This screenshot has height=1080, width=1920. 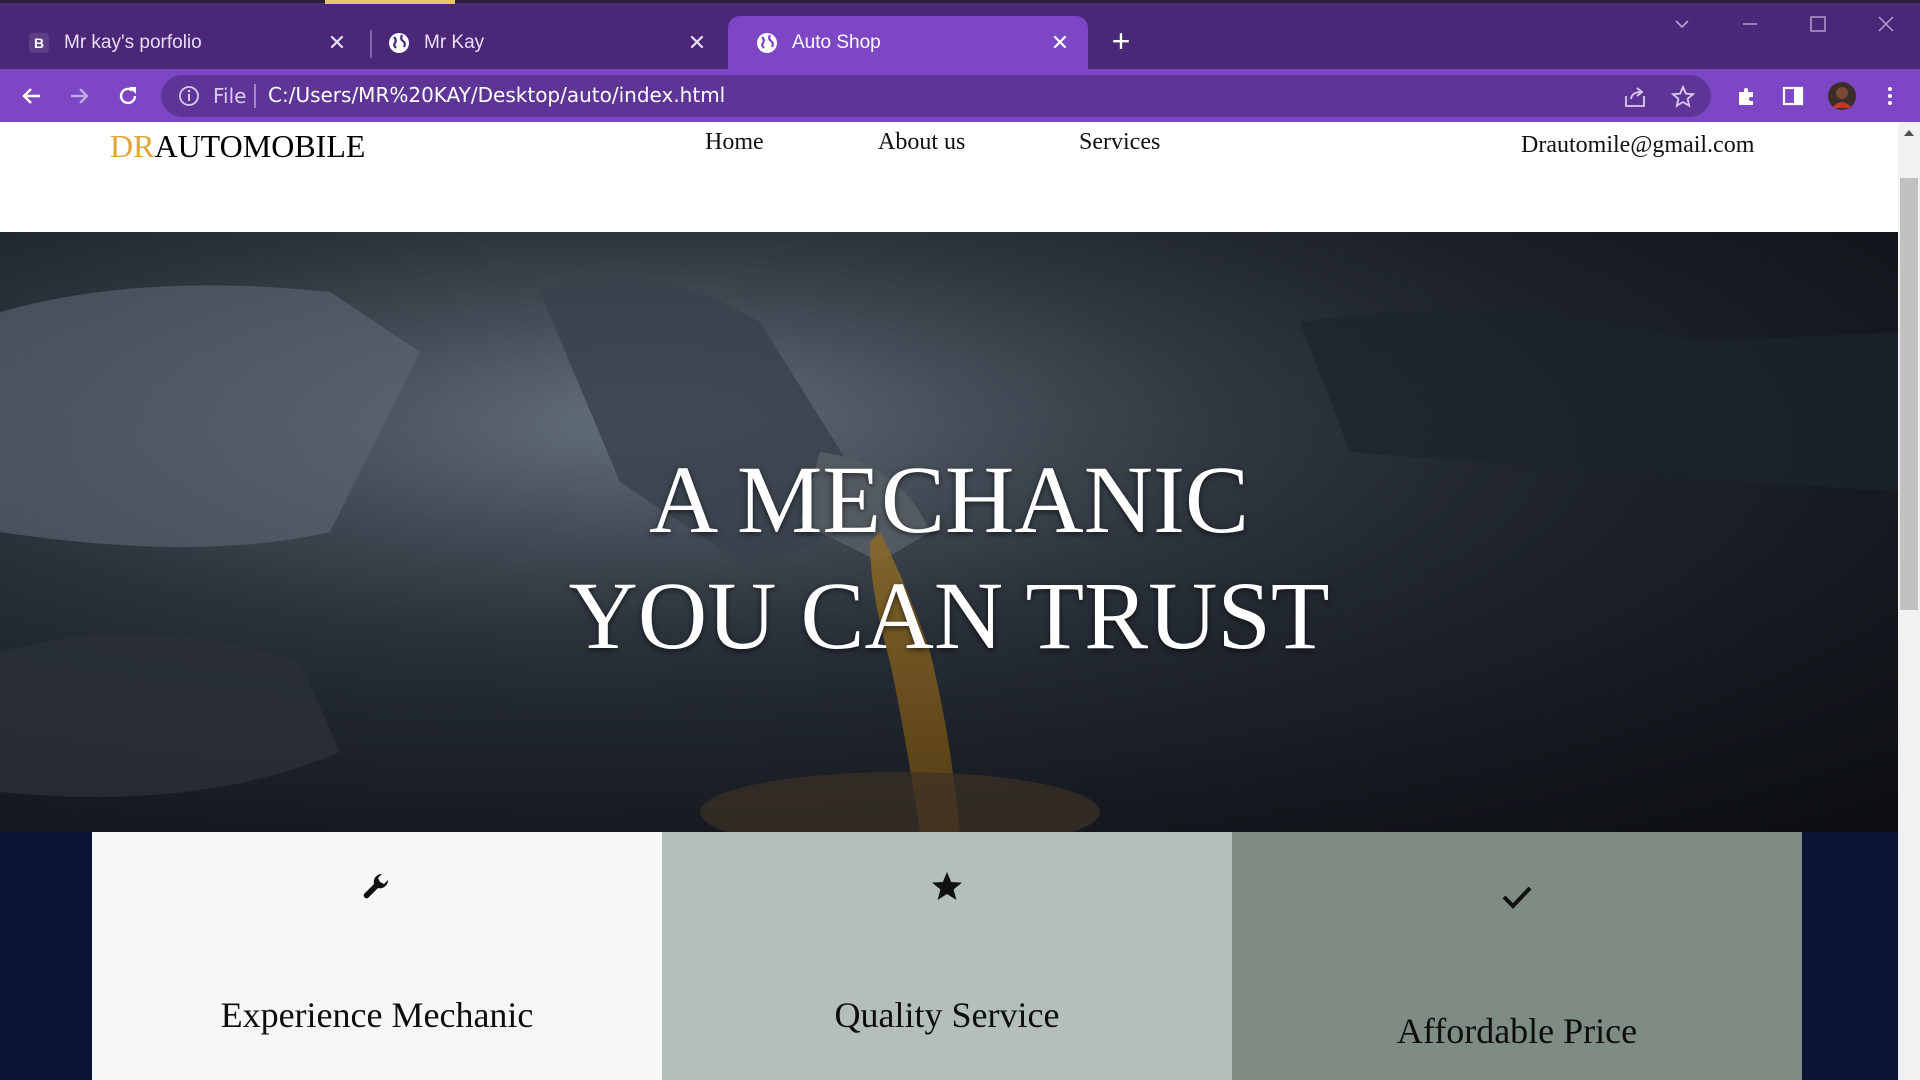 I want to click on browser-menu-icon, so click(x=1890, y=96).